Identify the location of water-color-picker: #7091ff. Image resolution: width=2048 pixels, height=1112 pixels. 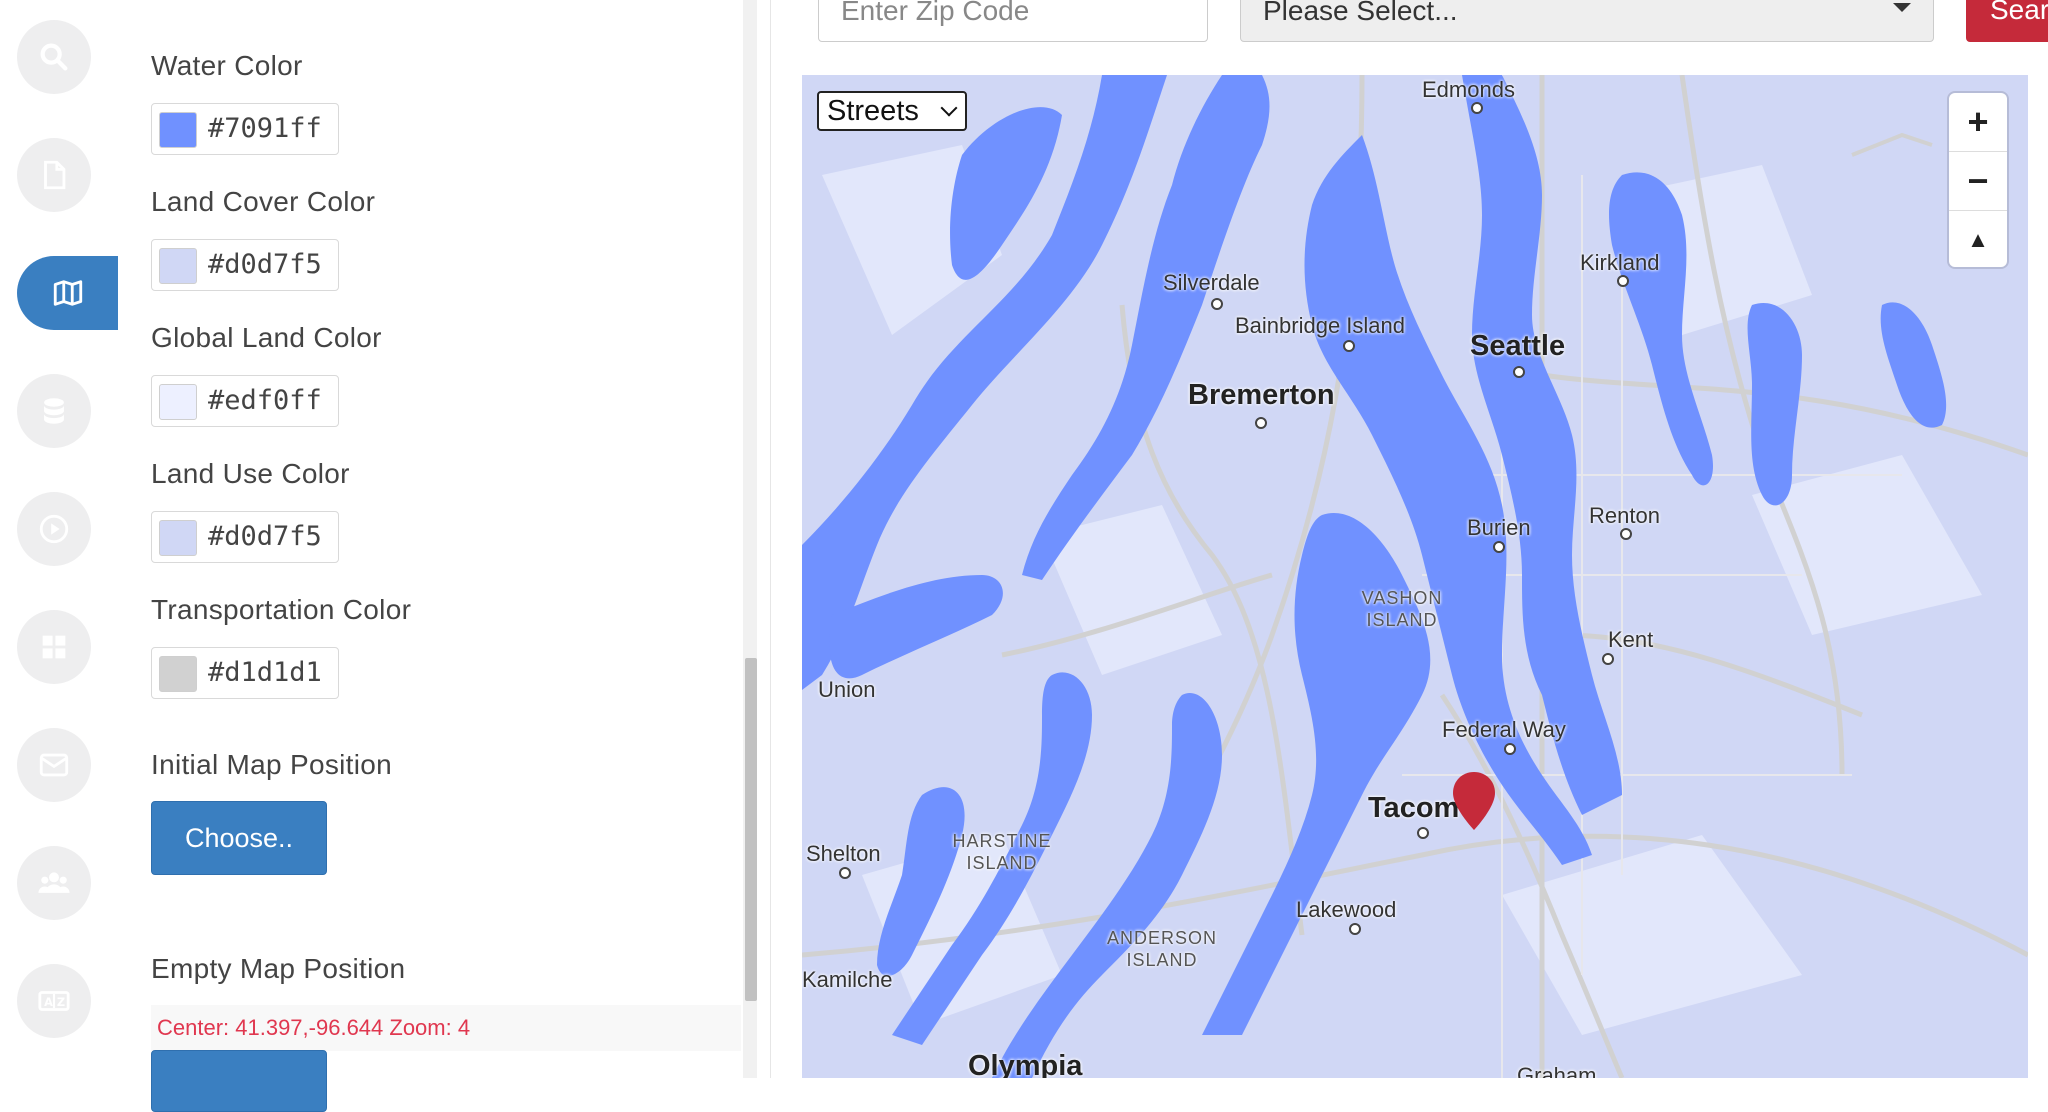
(245, 129).